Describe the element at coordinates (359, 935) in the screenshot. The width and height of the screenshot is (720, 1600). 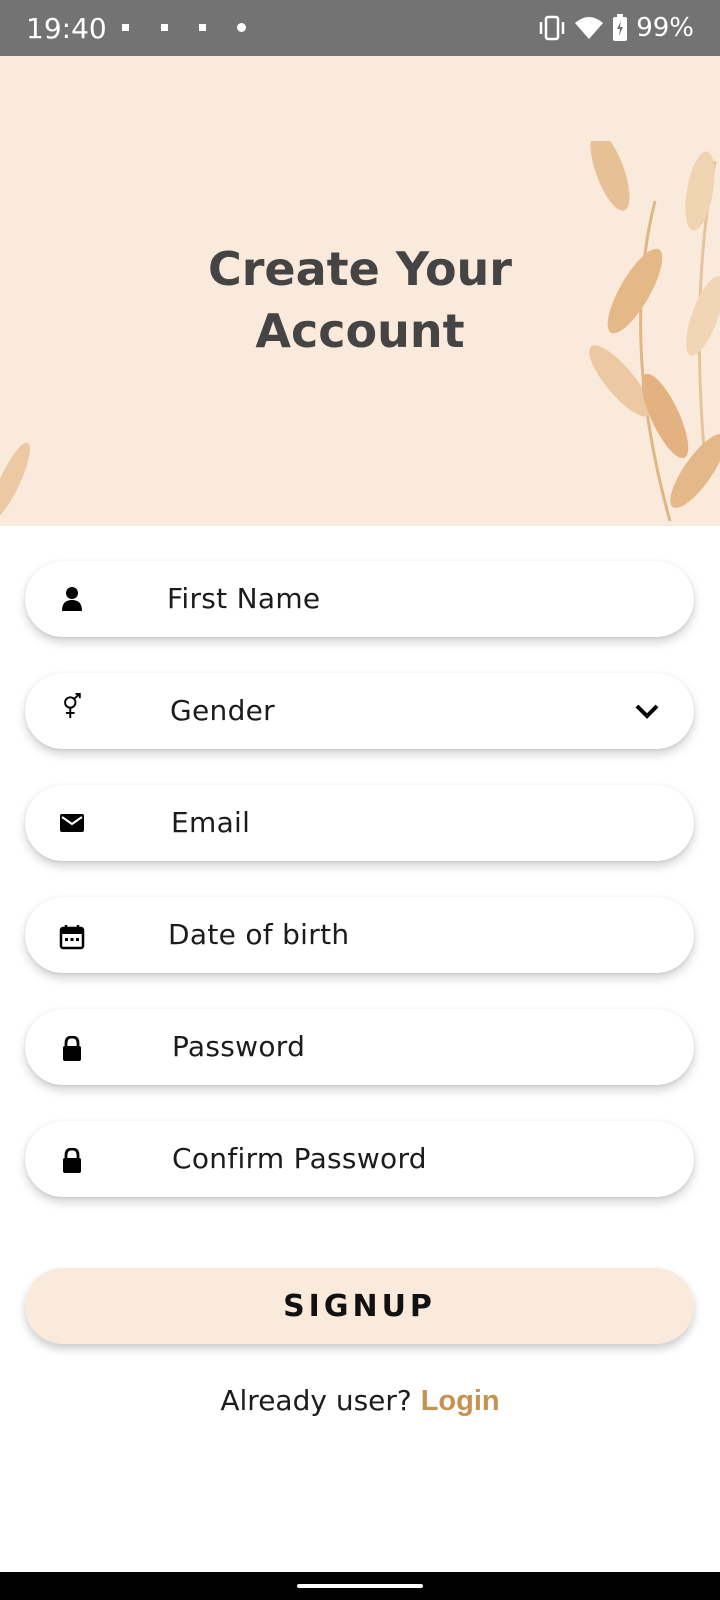
I see `date-of-birth-field: Date of birth` at that location.